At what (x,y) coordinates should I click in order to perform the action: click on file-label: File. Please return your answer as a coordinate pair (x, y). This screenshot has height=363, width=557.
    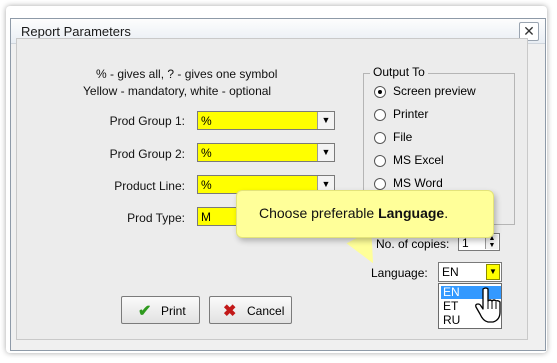
    Looking at the image, I should click on (403, 137).